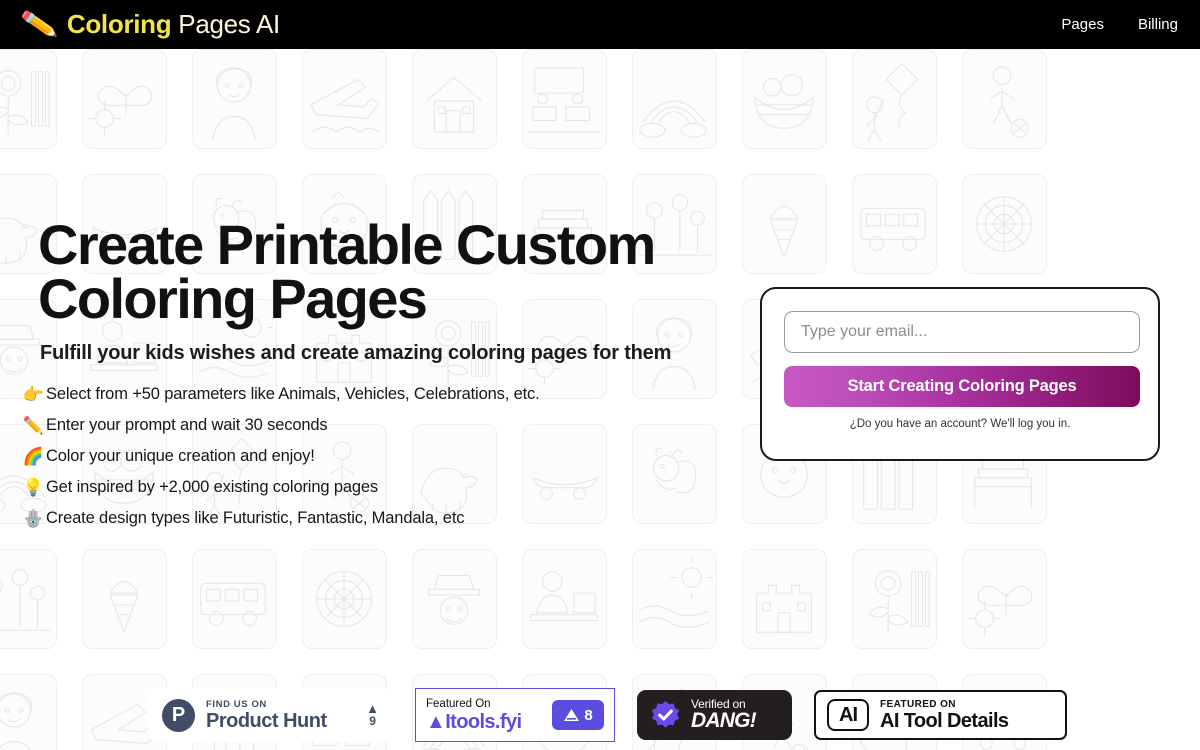  What do you see at coordinates (458, 704) in the screenshot?
I see `aitools-kicker: Featured On` at bounding box center [458, 704].